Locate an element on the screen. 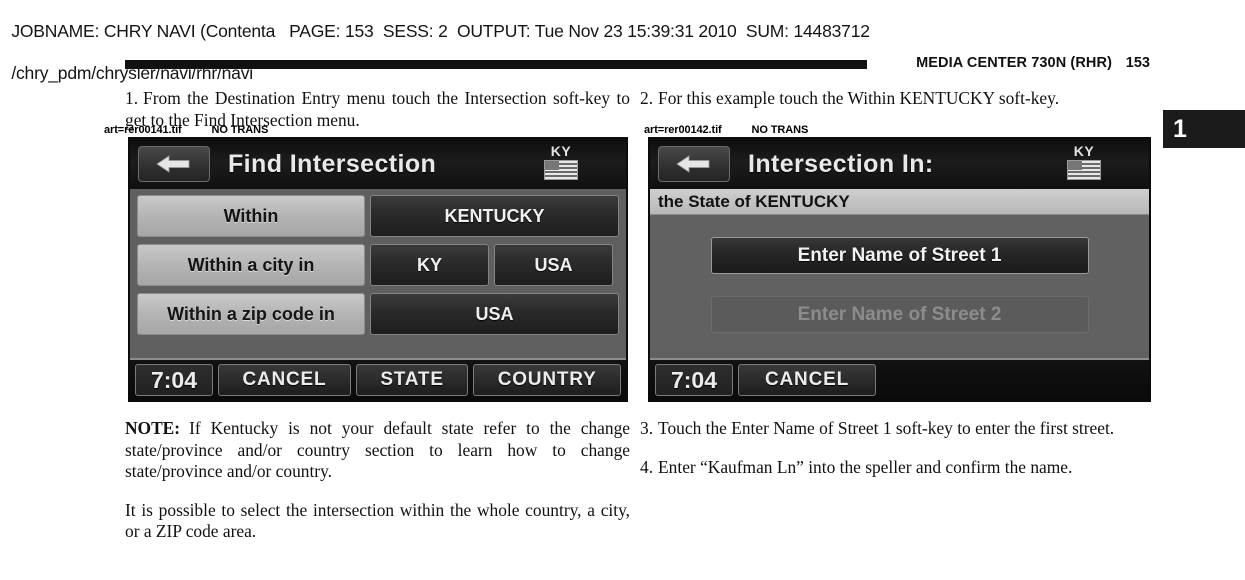 This screenshot has height=580, width=1245. nav1-value-usa-city: USA is located at coordinates (553, 265).